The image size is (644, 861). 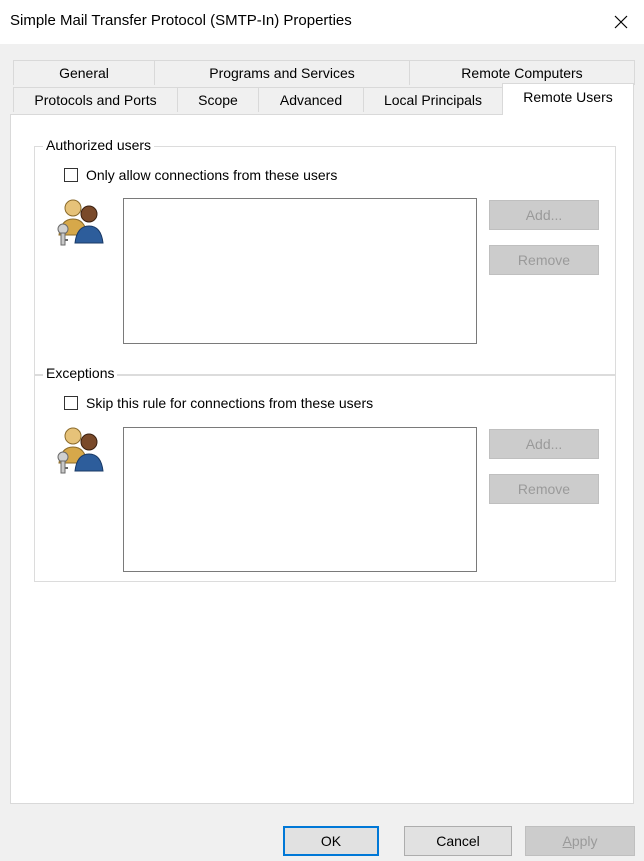 I want to click on close-icon, so click(x=621, y=22).